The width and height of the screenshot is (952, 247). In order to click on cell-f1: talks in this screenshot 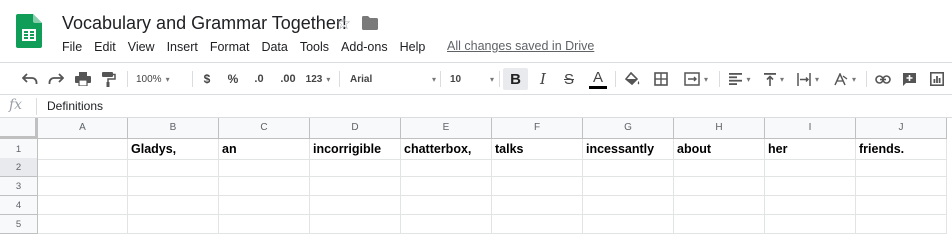, I will do `click(537, 149)`.